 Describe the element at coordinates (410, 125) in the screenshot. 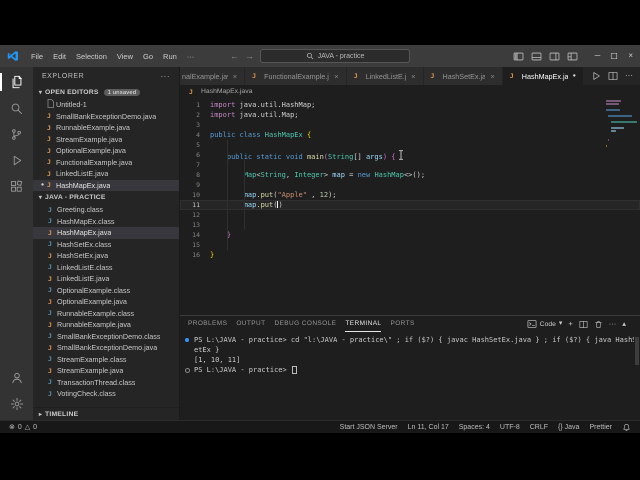

I see `code-line: 3` at that location.